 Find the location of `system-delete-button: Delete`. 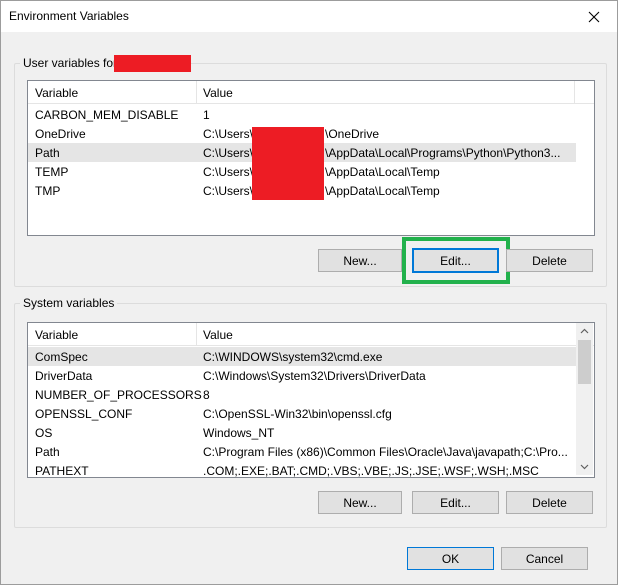

system-delete-button: Delete is located at coordinates (549, 502).